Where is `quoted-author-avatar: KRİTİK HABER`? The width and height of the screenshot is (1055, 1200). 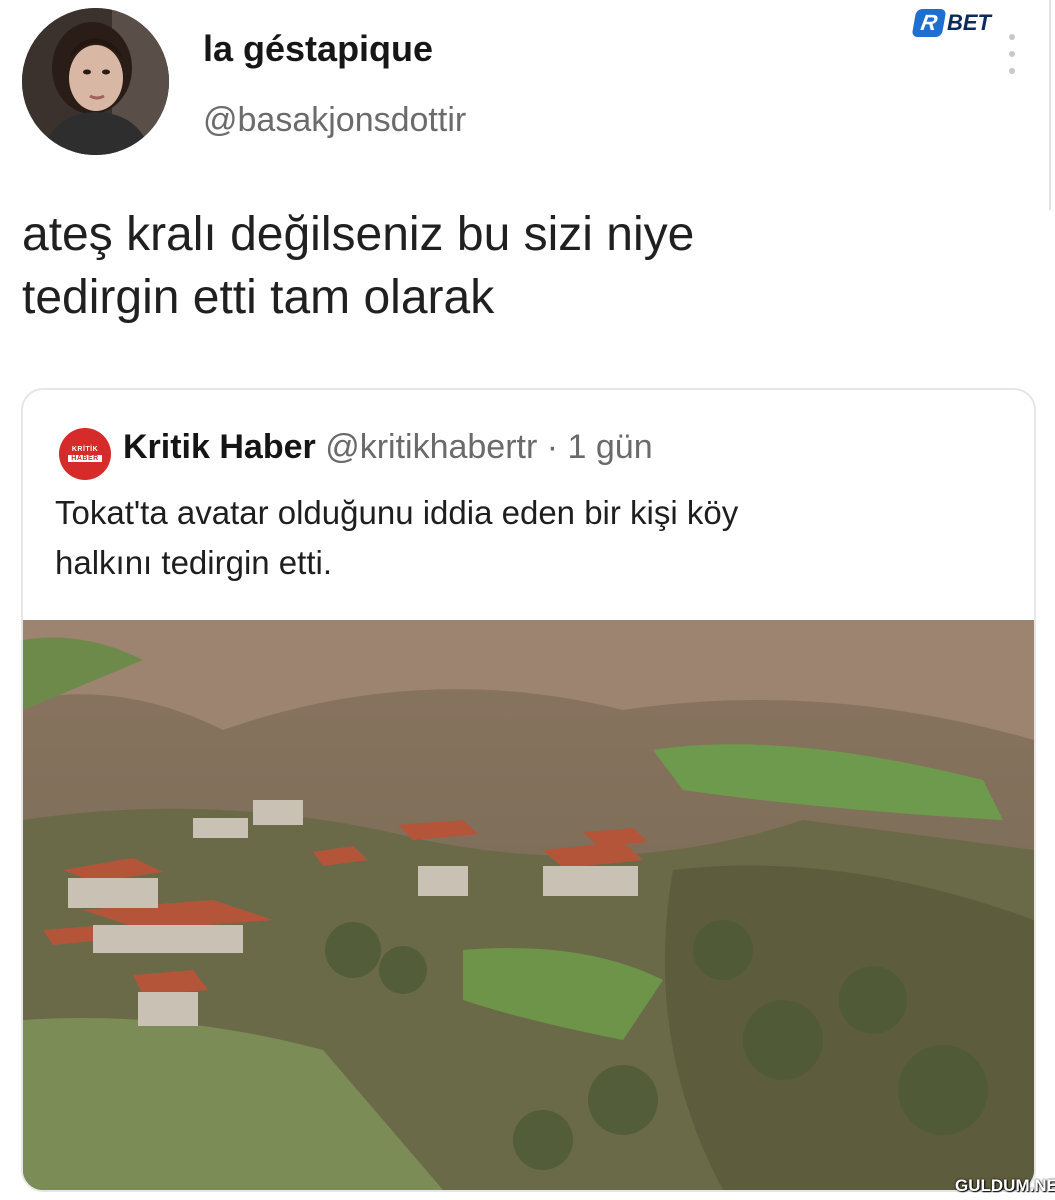 quoted-author-avatar: KRİTİK HABER is located at coordinates (85, 454).